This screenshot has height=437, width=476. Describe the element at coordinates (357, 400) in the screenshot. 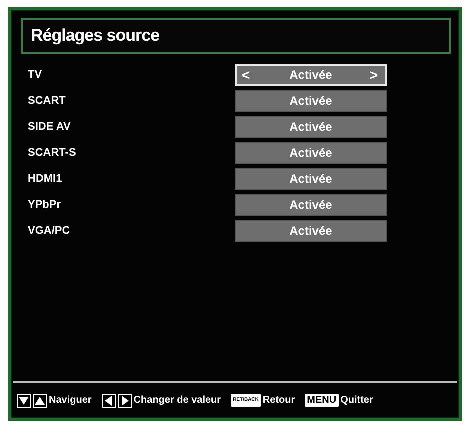

I see `hint-text: Quitter` at that location.